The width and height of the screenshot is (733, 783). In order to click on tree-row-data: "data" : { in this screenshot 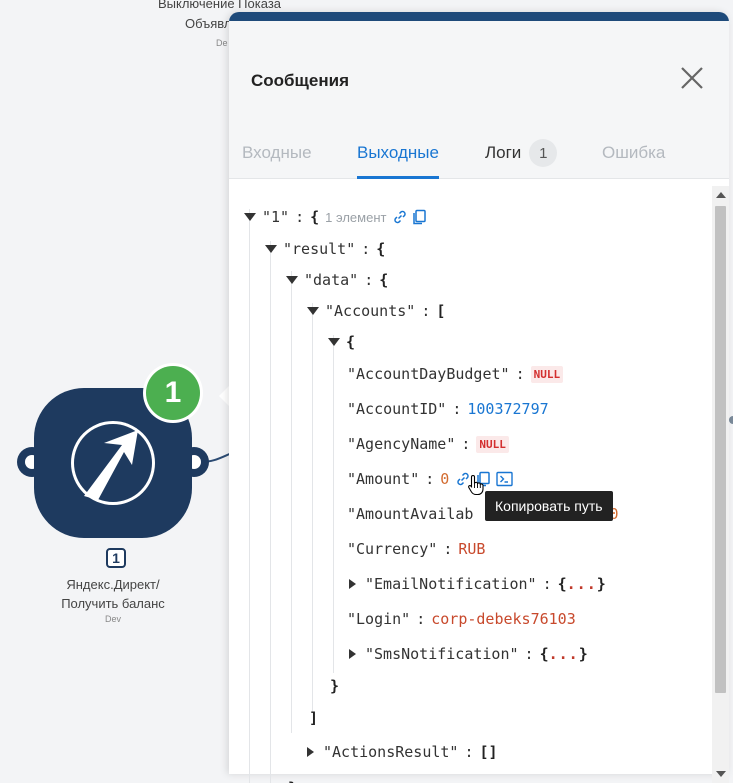, I will do `click(337, 280)`.